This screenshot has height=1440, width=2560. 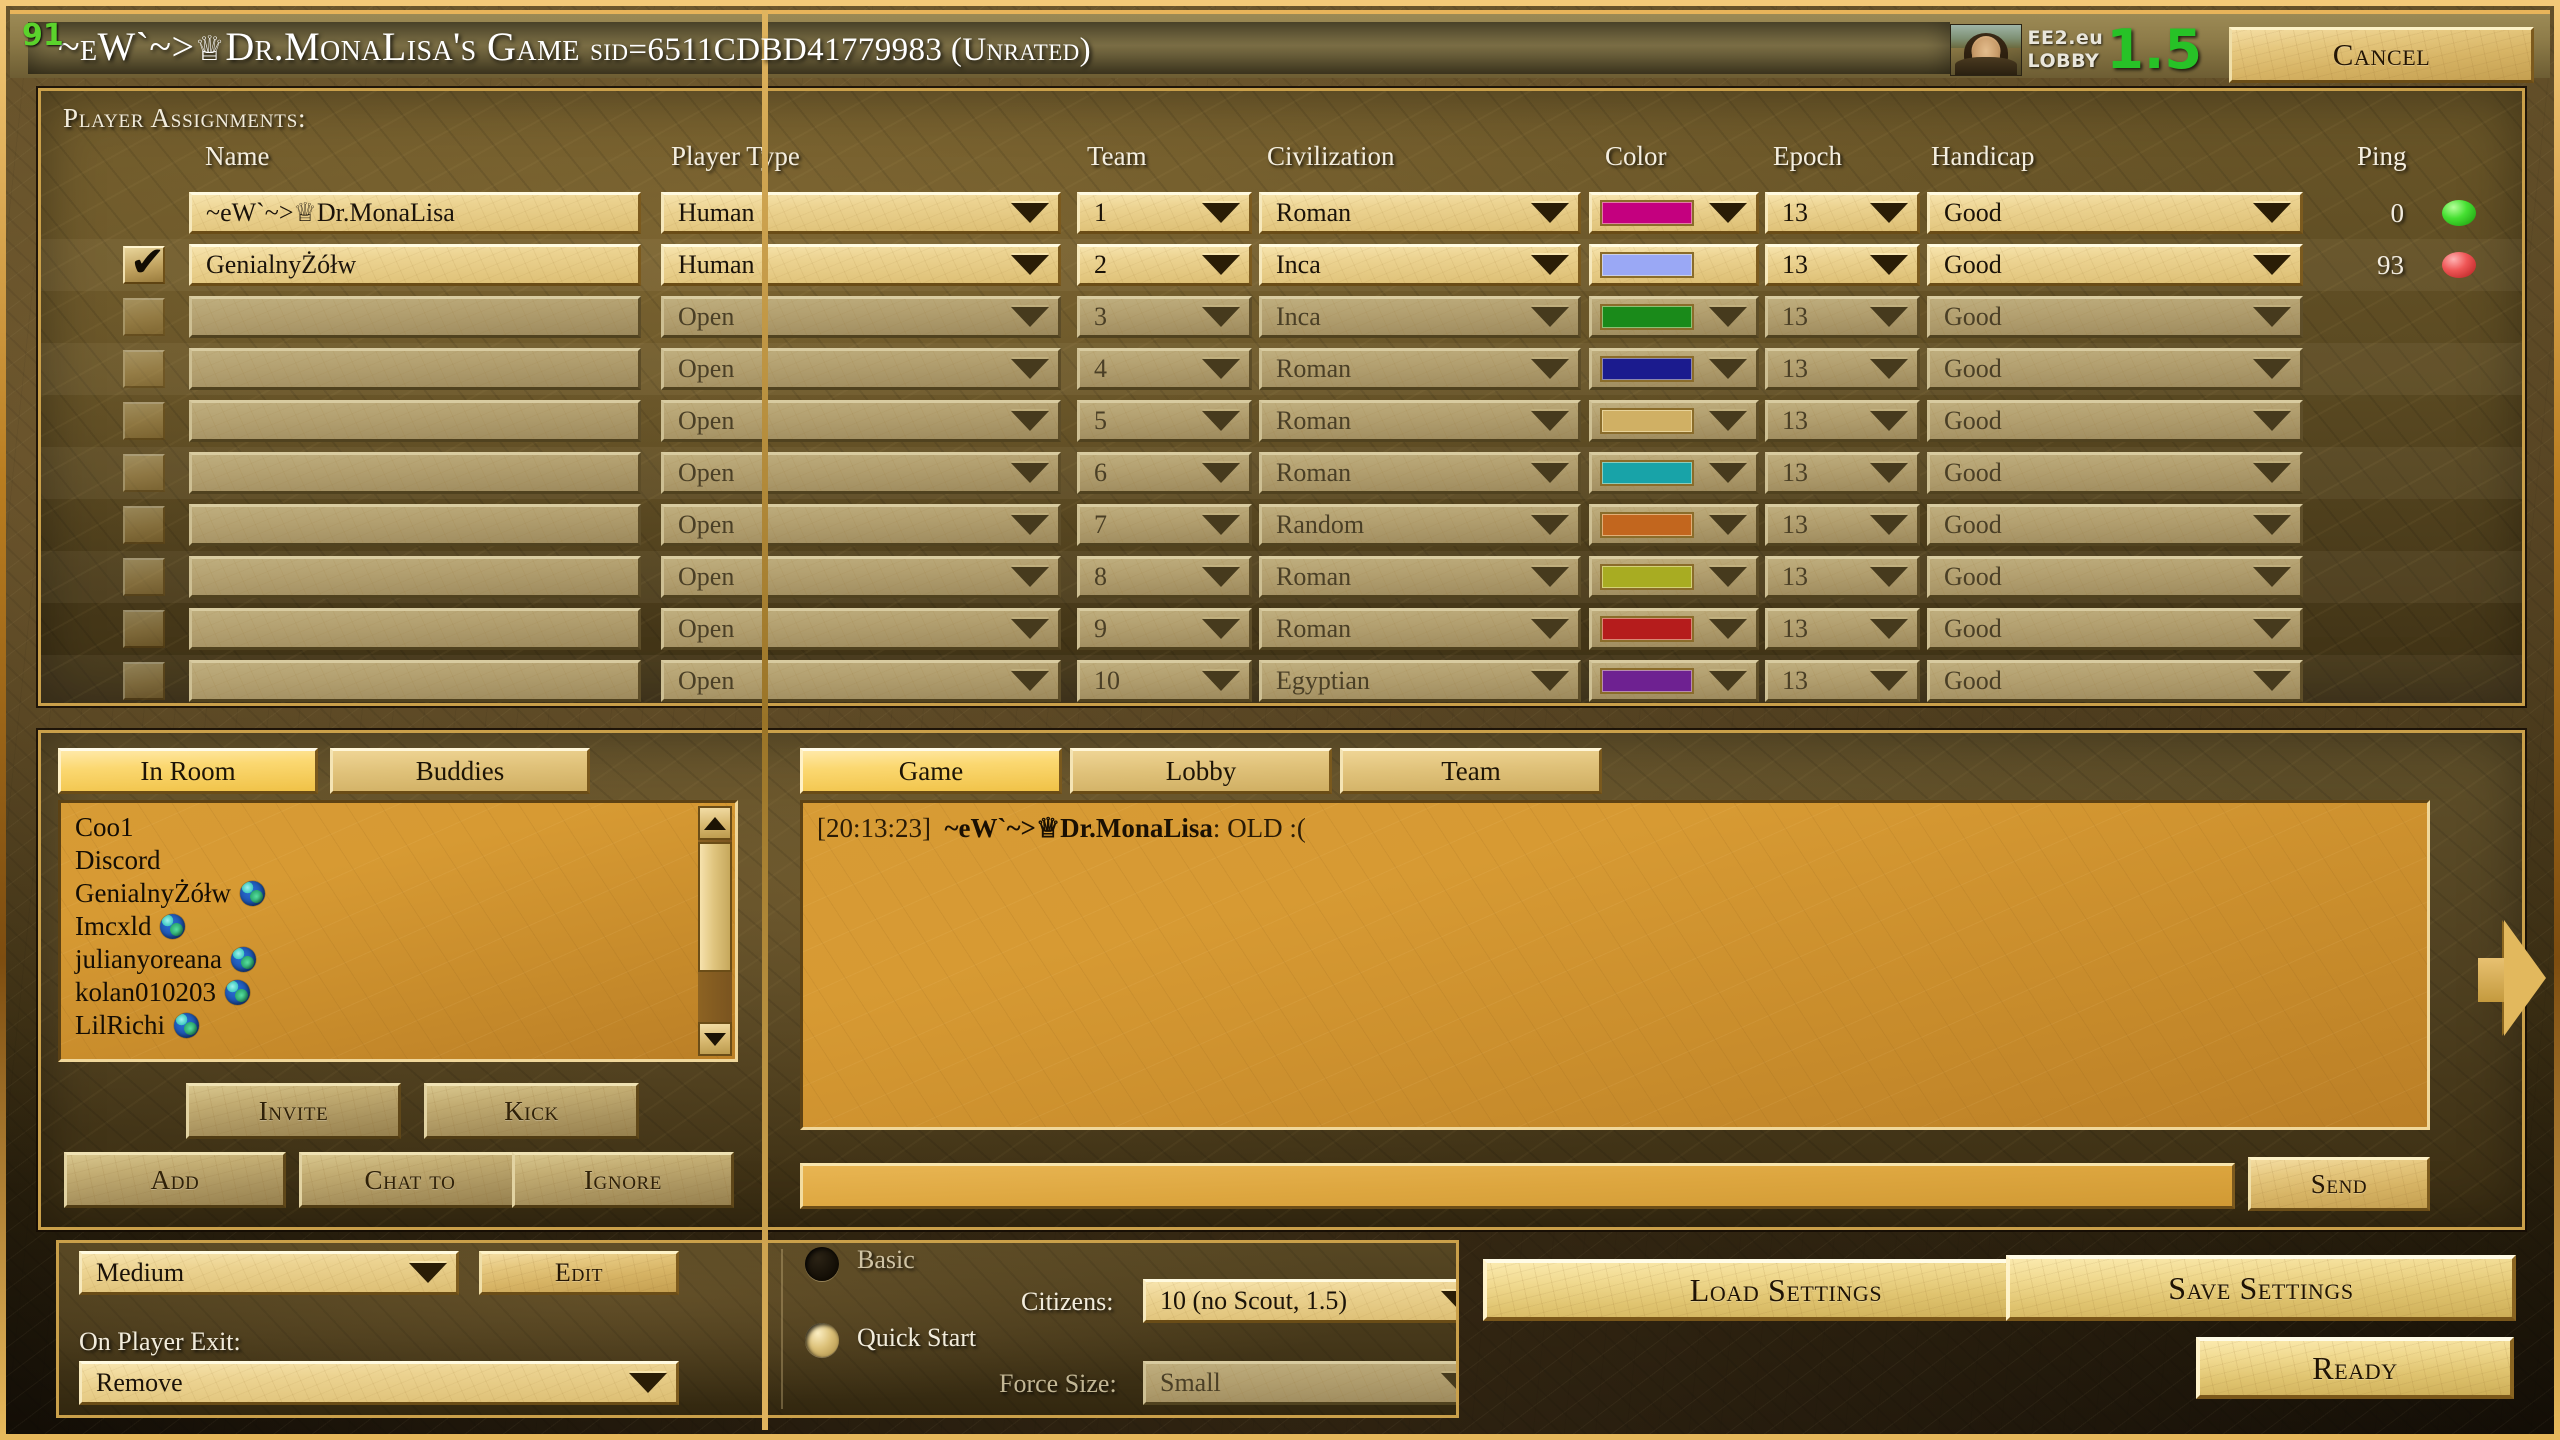 I want to click on team-select: 6, so click(x=1164, y=473).